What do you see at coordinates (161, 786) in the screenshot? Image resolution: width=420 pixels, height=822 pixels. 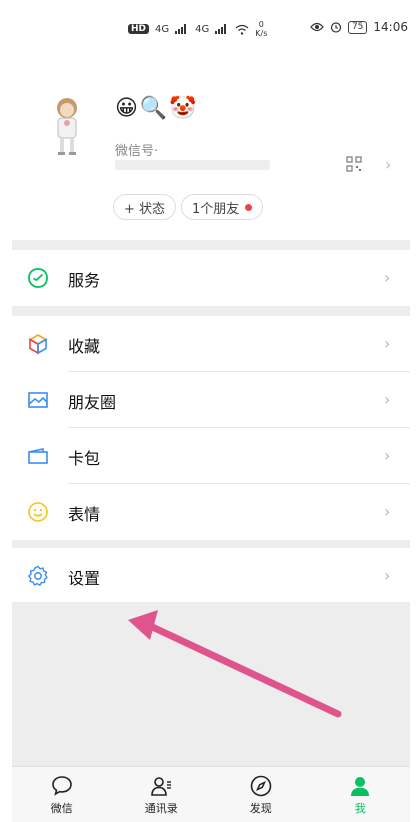 I see `contacts-icon` at bounding box center [161, 786].